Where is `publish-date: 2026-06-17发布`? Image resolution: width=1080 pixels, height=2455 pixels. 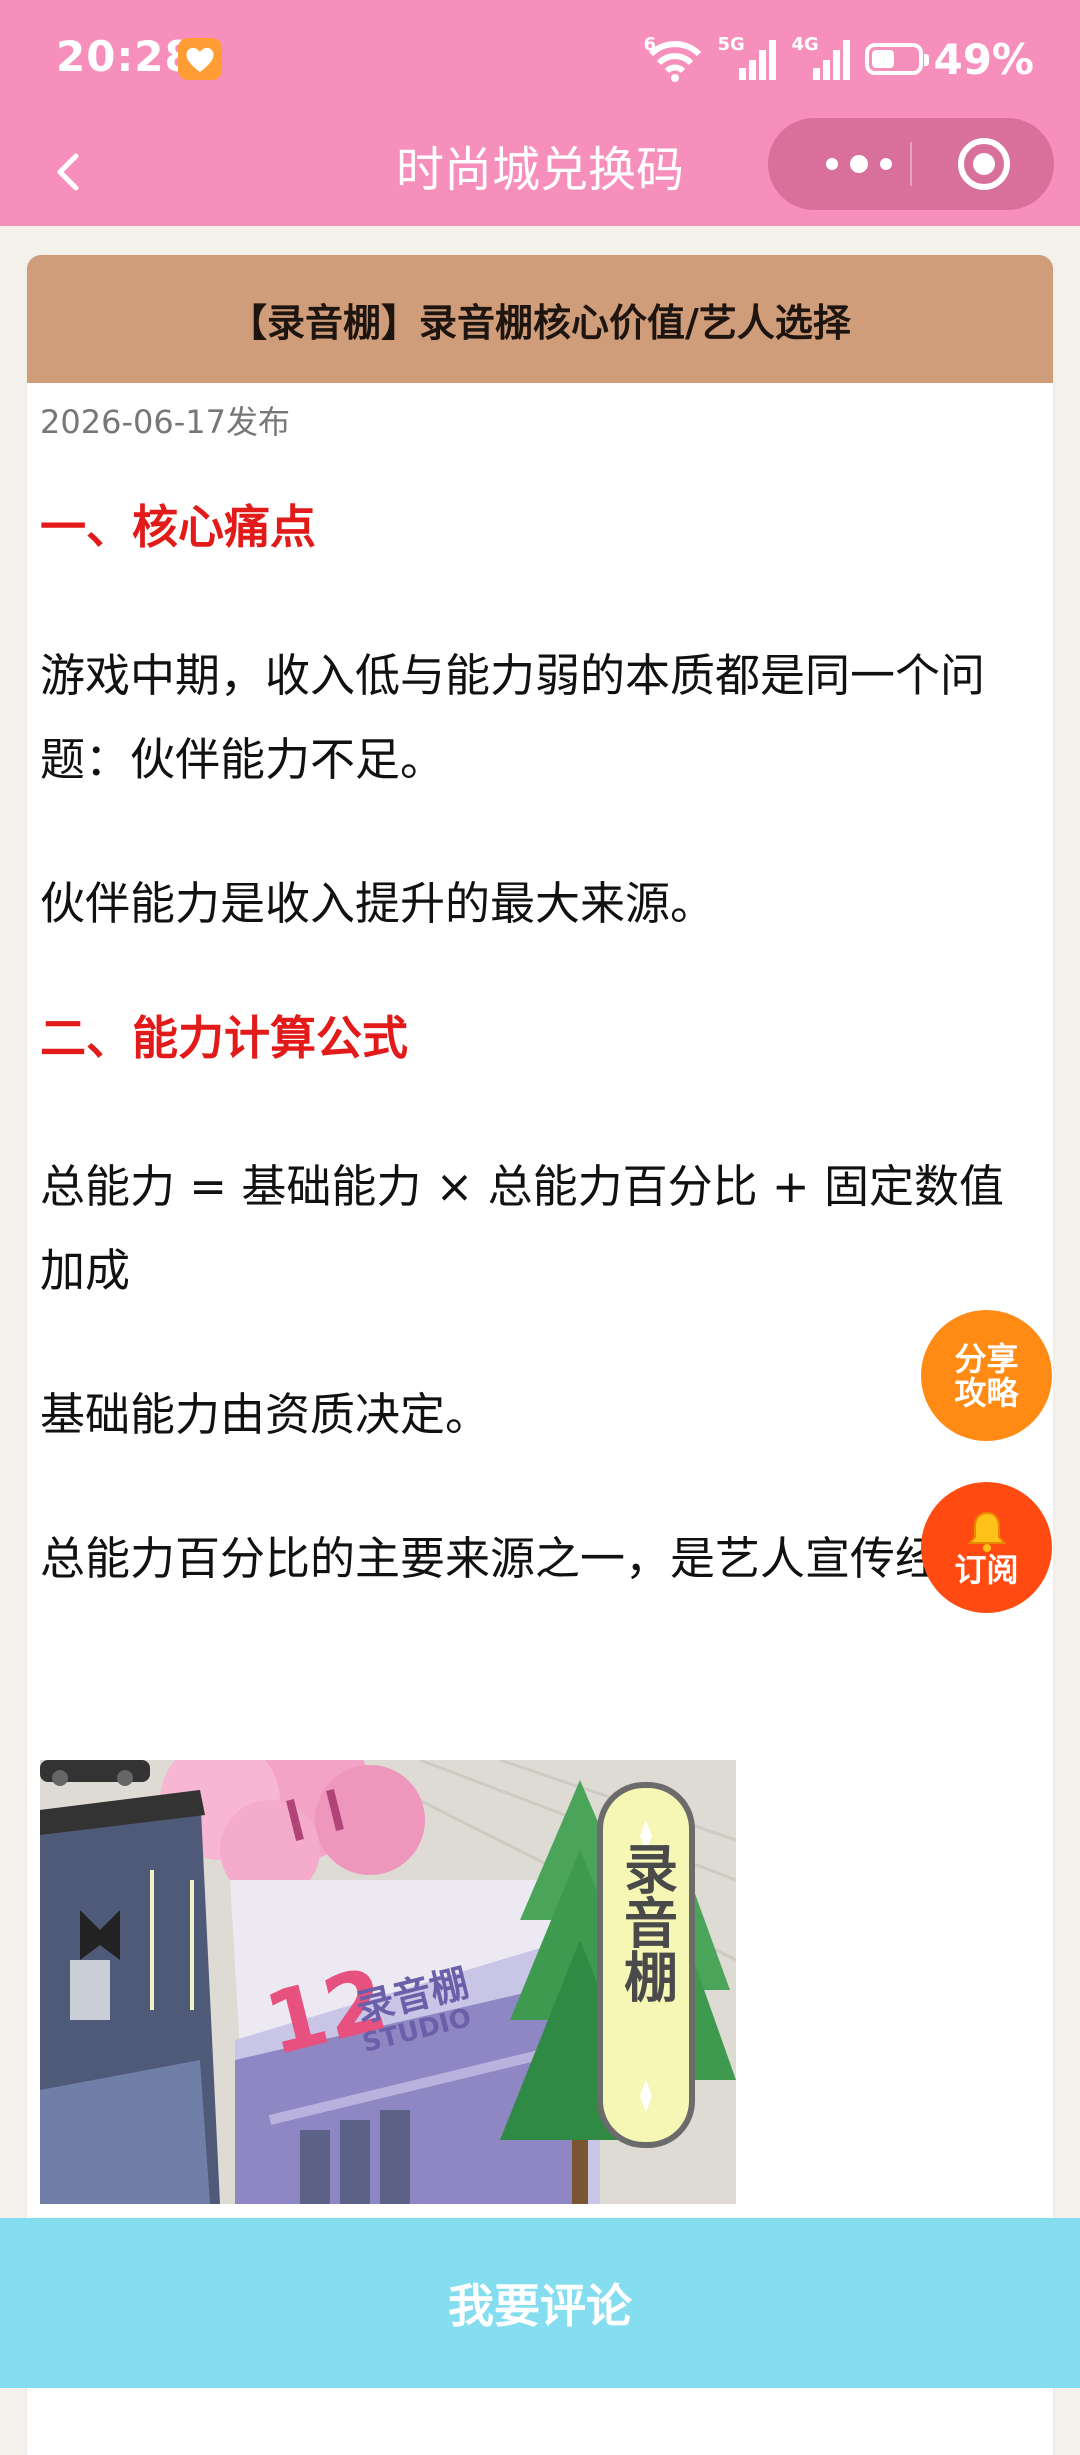 publish-date: 2026-06-17发布 is located at coordinates (165, 422).